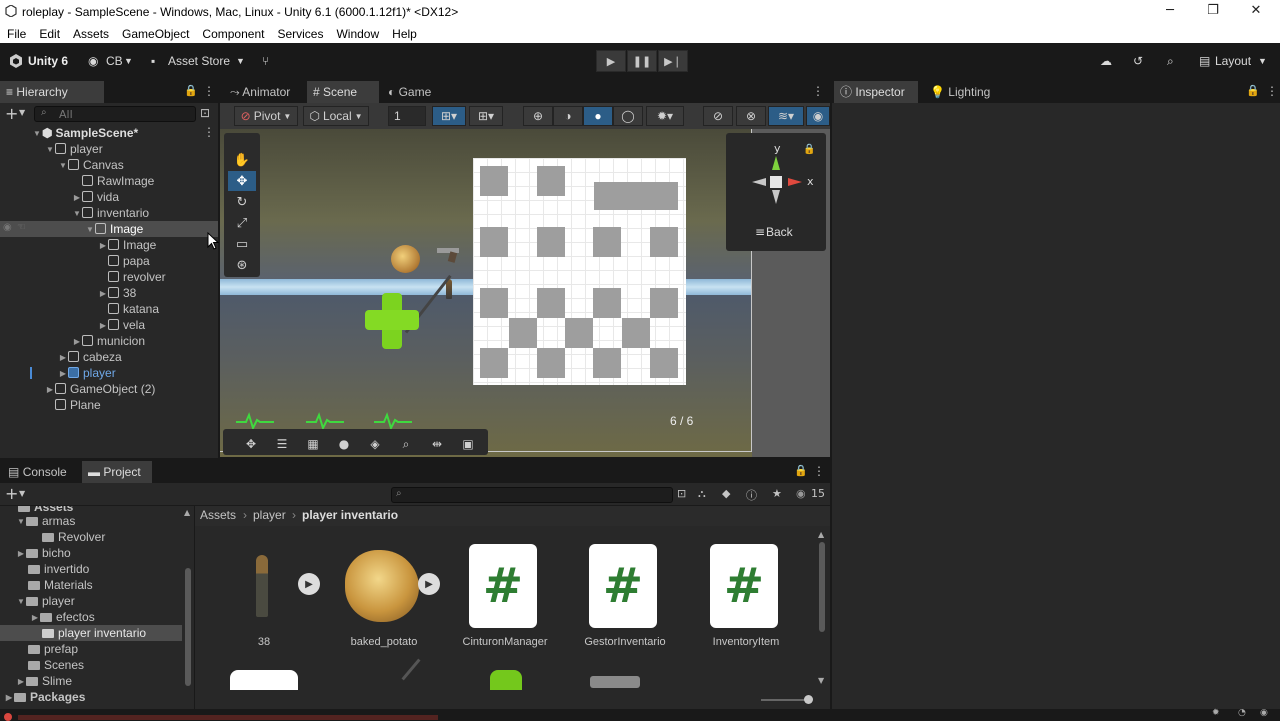 The height and width of the screenshot is (721, 1280). What do you see at coordinates (598, 116) in the screenshot?
I see `2d-mode-button: ●` at bounding box center [598, 116].